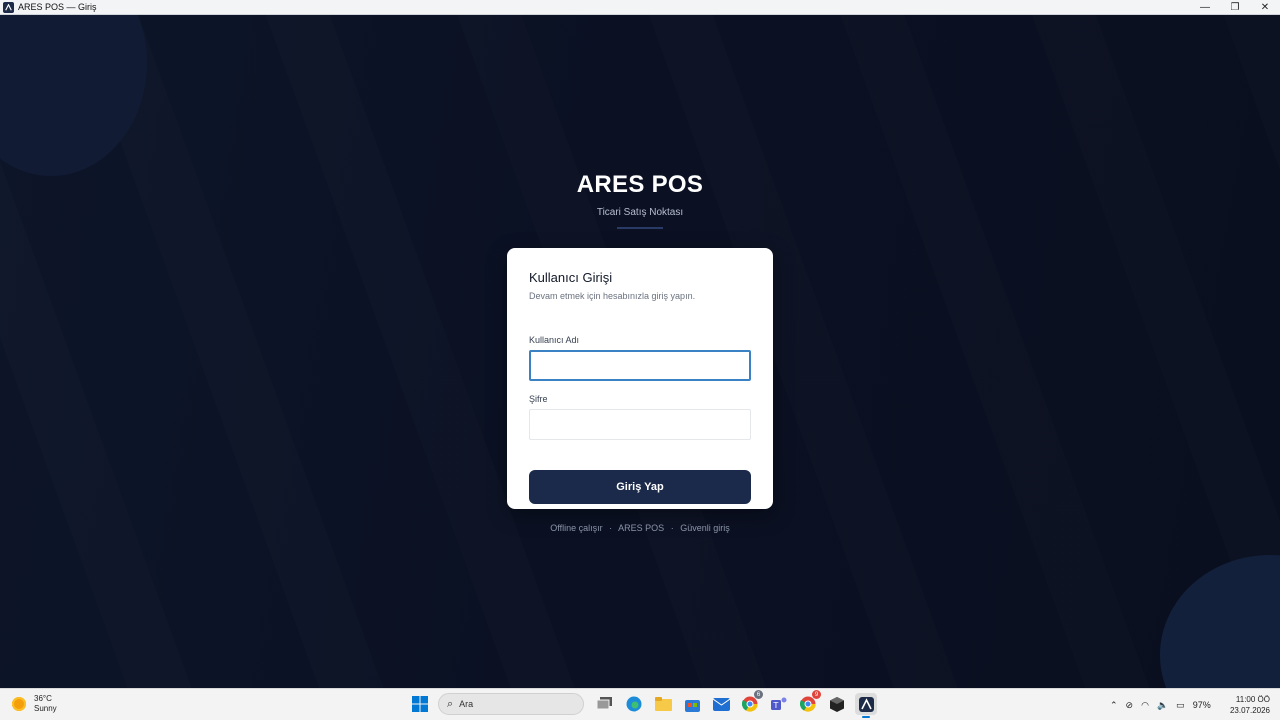 Image resolution: width=1280 pixels, height=720 pixels. I want to click on edge-browser-icon, so click(634, 704).